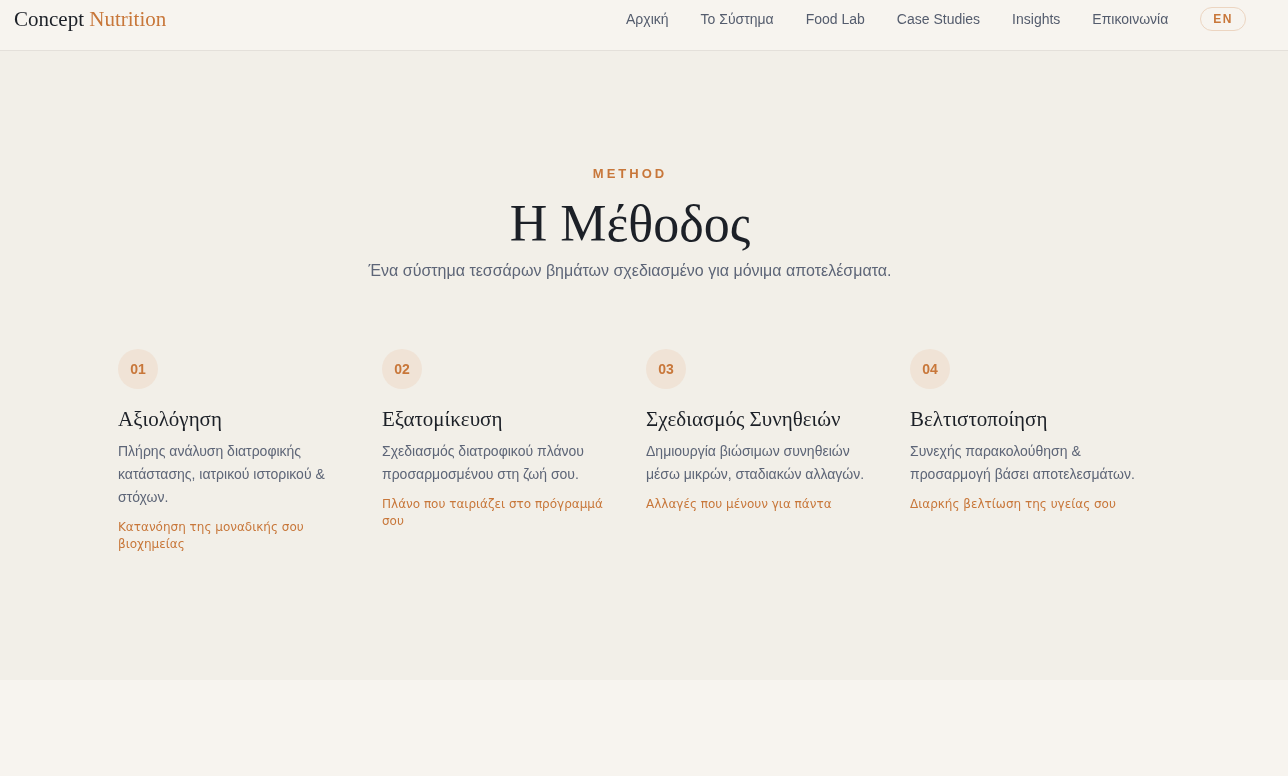 Image resolution: width=1288 pixels, height=776 pixels. Describe the element at coordinates (1023, 463) in the screenshot. I see `step-description: Συνεχής παρακολούθηση & προσαρμογή βάσει αποτελεσμάτων.` at that location.